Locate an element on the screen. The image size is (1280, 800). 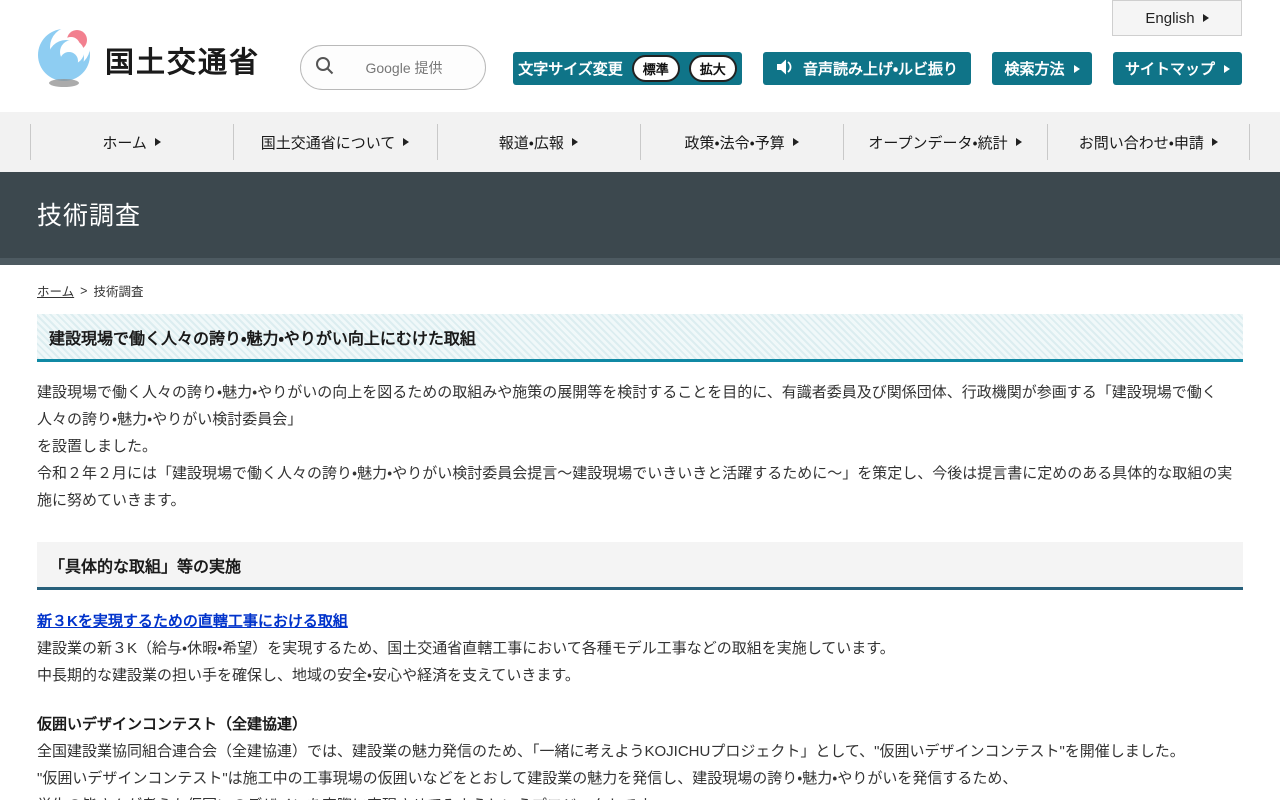
tts-ruby-label: 音声読み上げ・ルビ振り is located at coordinates (880, 69).